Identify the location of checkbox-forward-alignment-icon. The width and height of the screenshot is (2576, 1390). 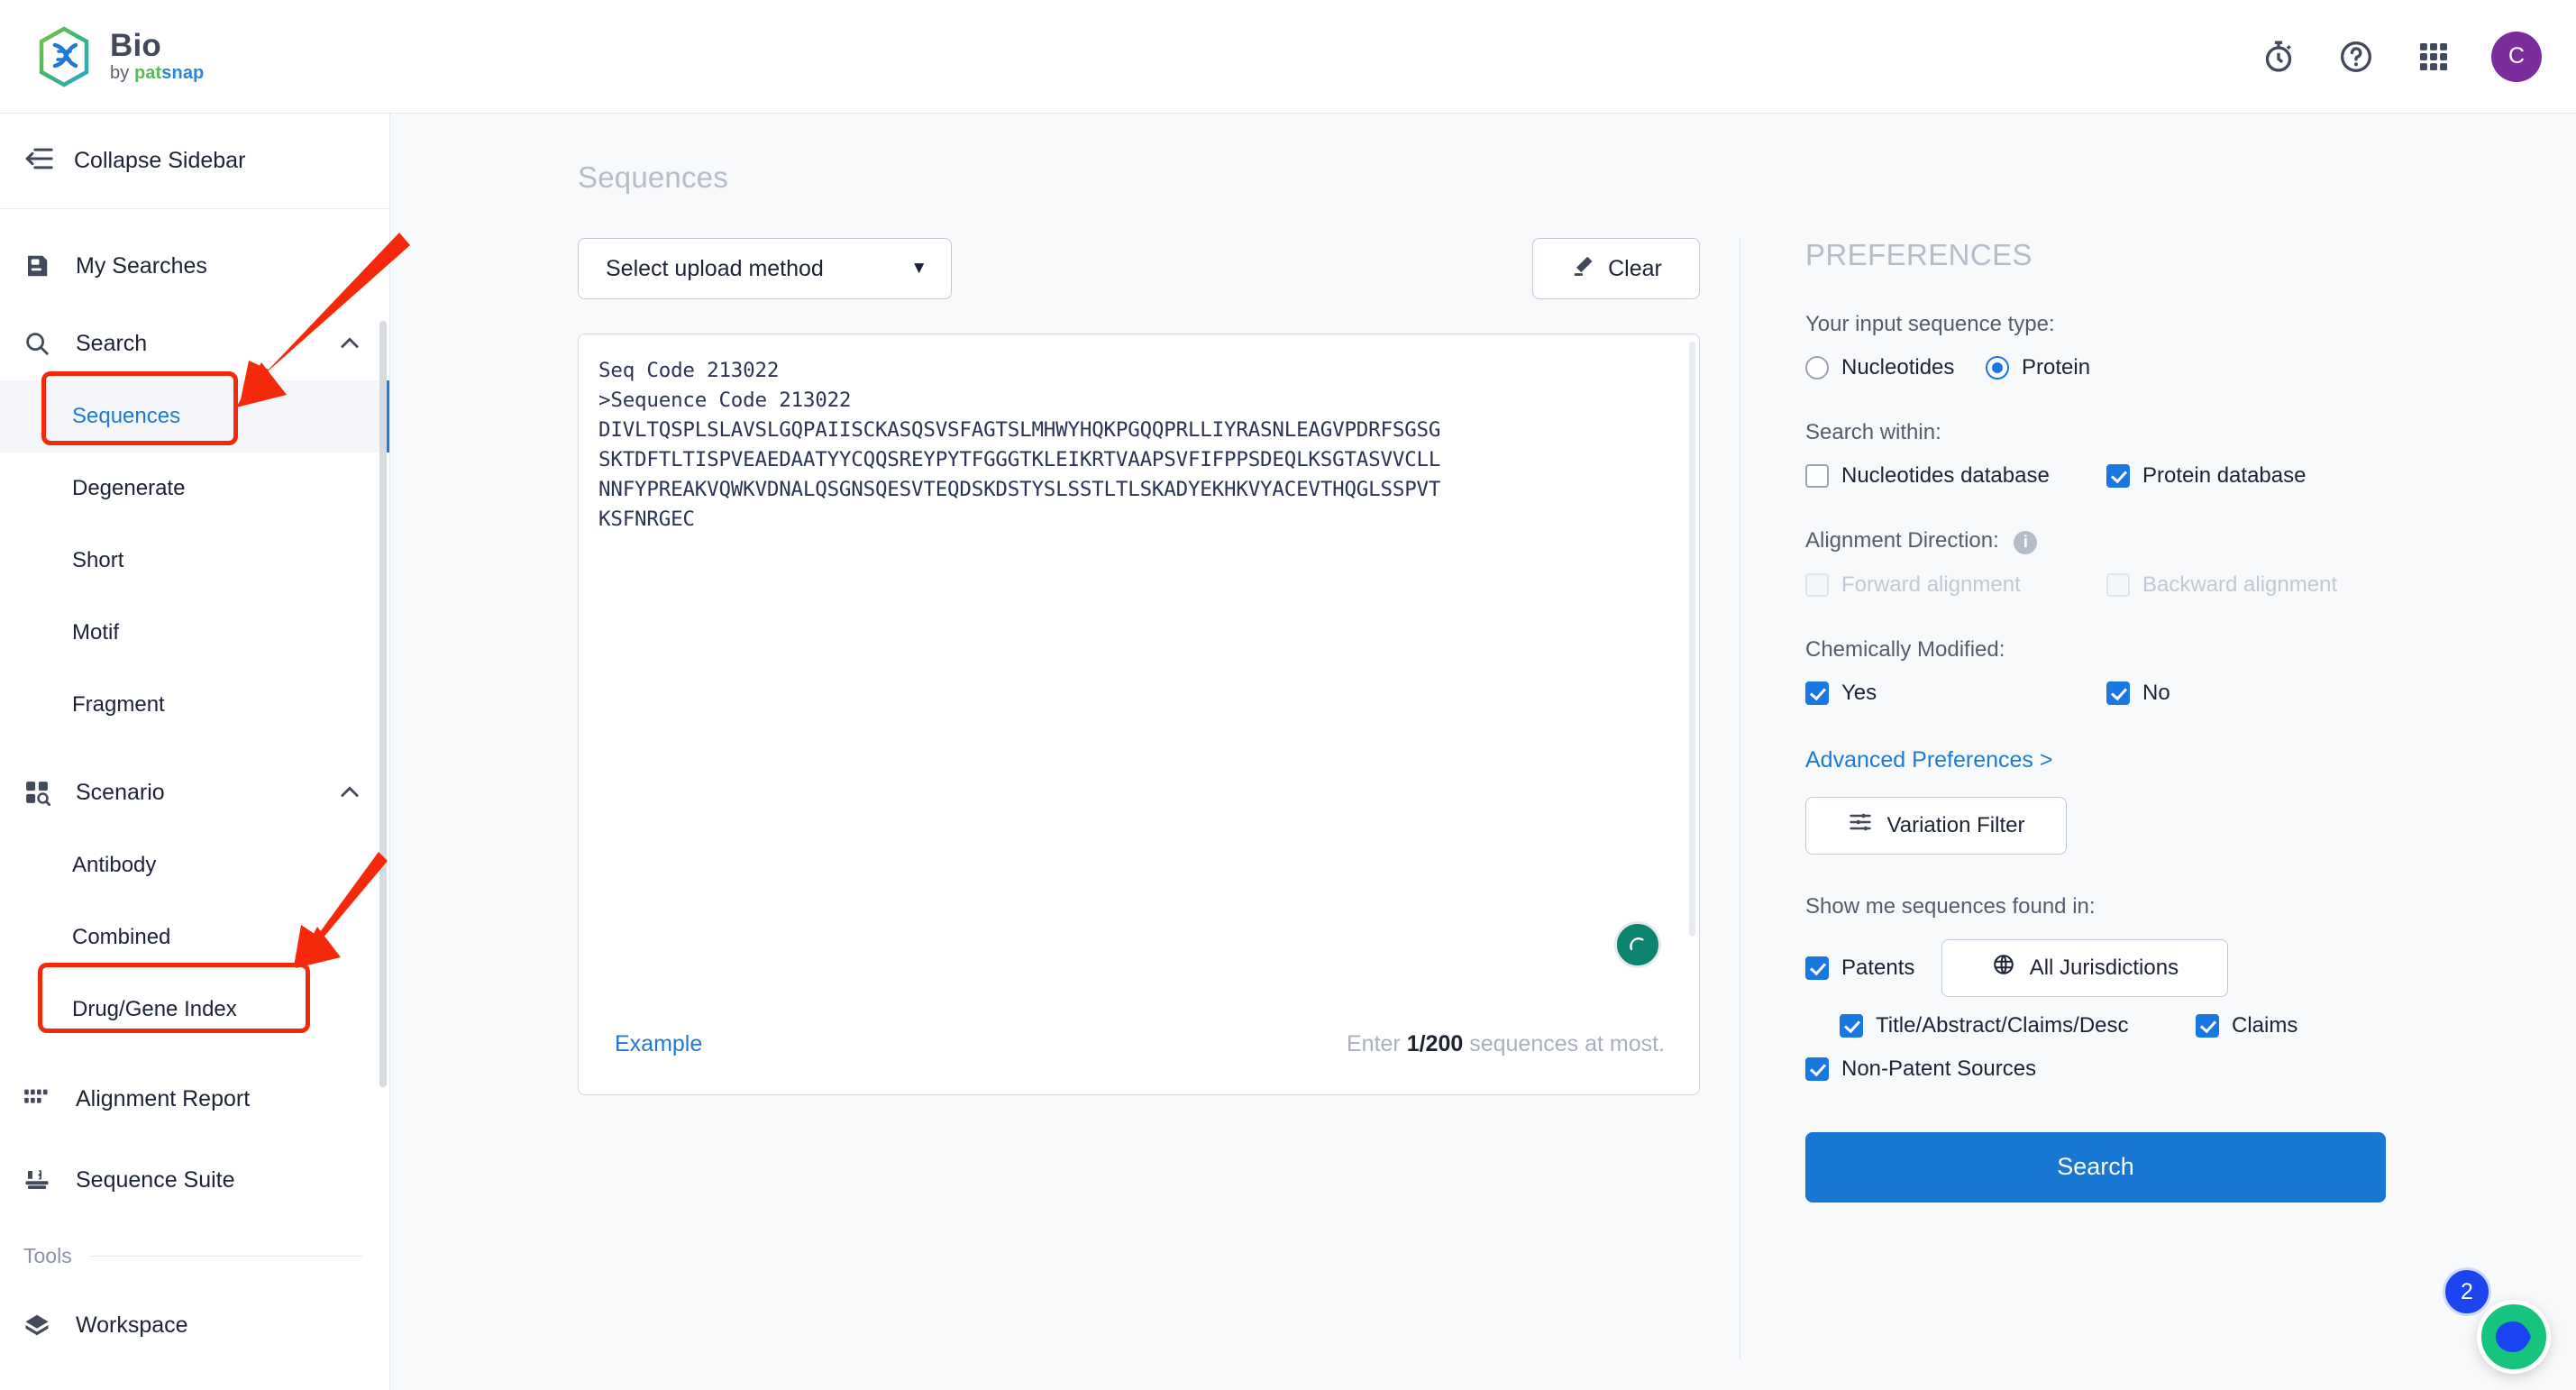
(1817, 584).